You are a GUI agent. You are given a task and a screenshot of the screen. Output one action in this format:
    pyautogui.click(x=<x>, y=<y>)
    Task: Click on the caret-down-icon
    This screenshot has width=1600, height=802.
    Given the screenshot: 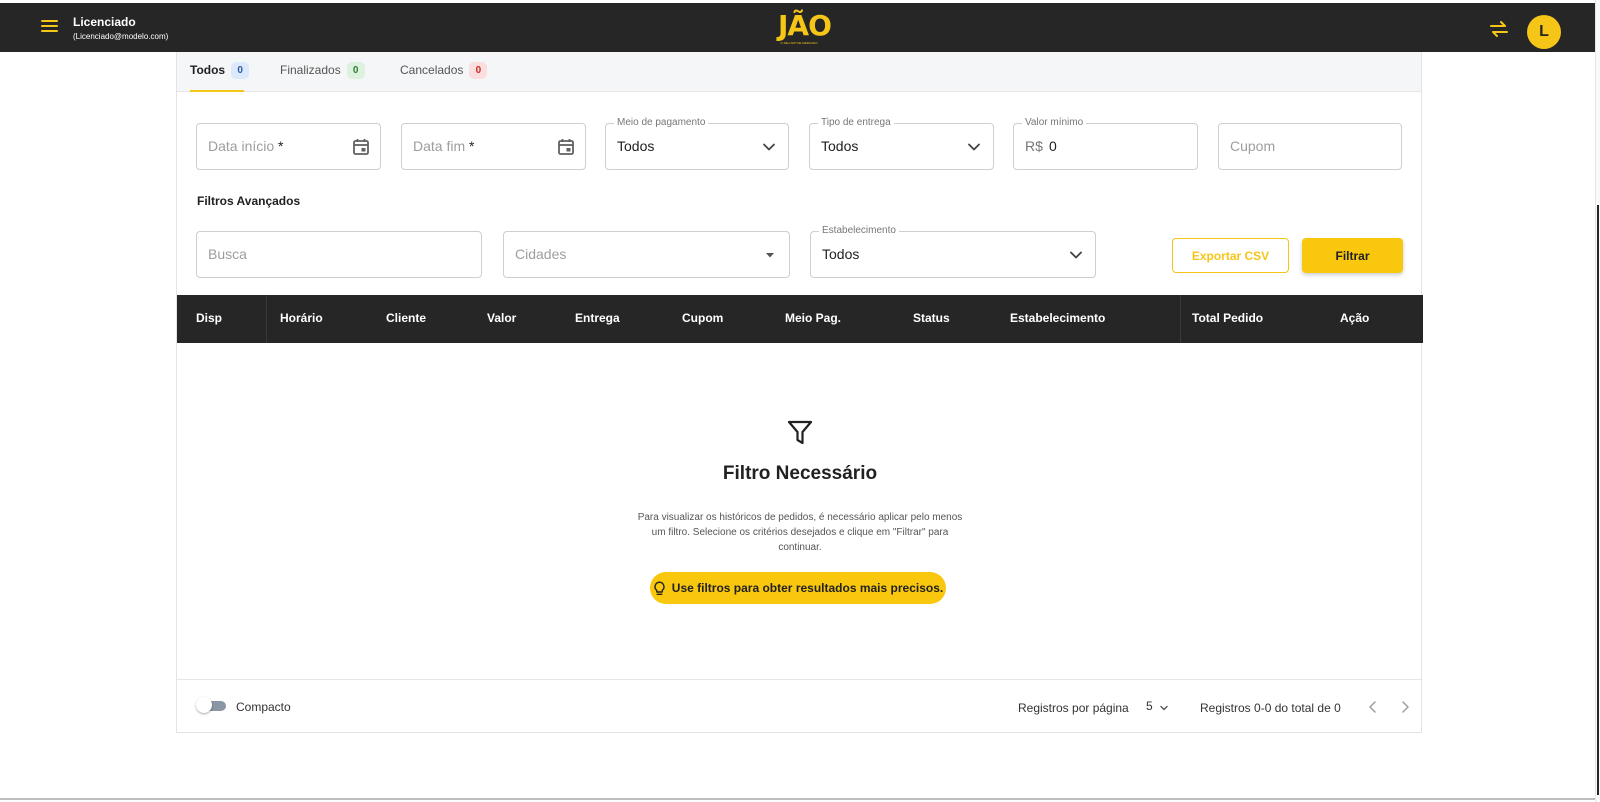 What is the action you would take?
    pyautogui.click(x=770, y=255)
    